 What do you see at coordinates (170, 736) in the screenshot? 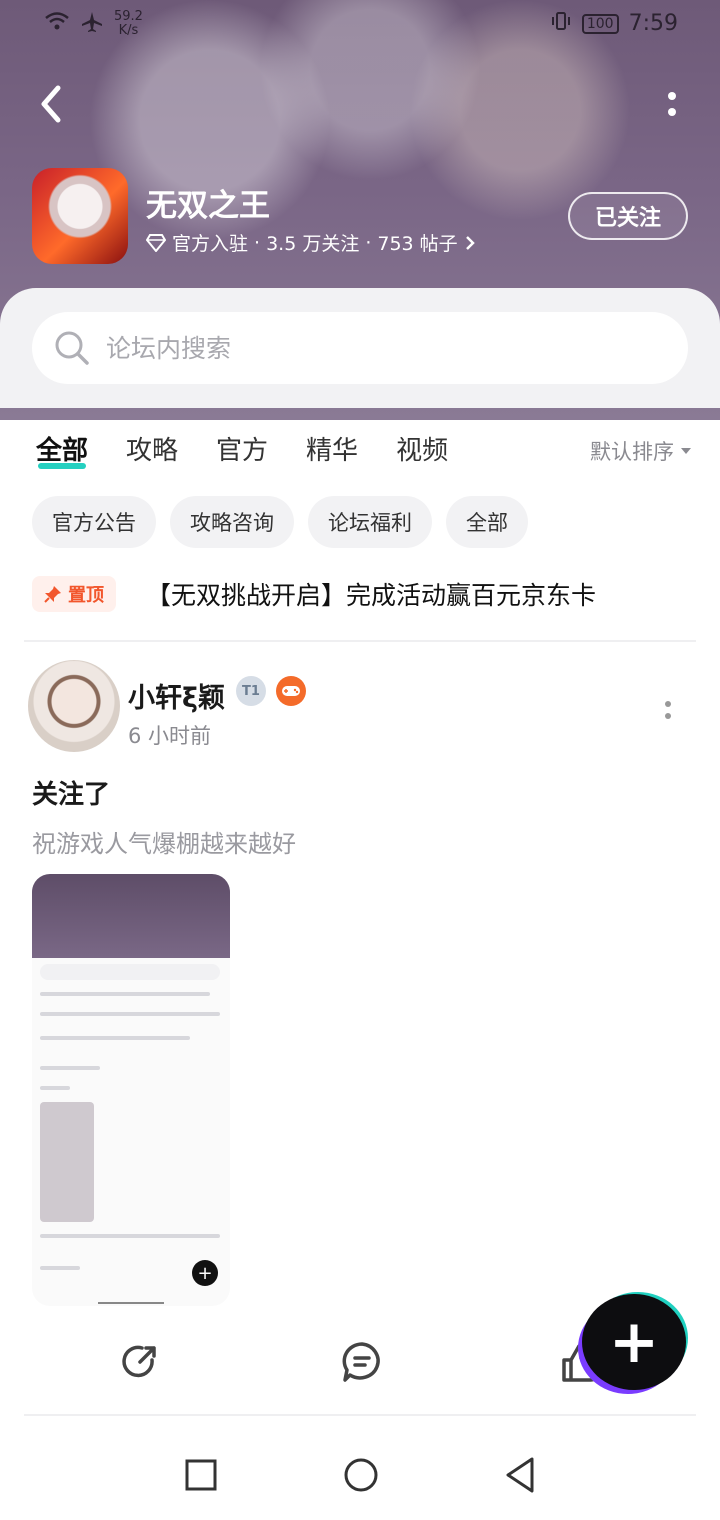
I see `post-time: 6 小时前` at bounding box center [170, 736].